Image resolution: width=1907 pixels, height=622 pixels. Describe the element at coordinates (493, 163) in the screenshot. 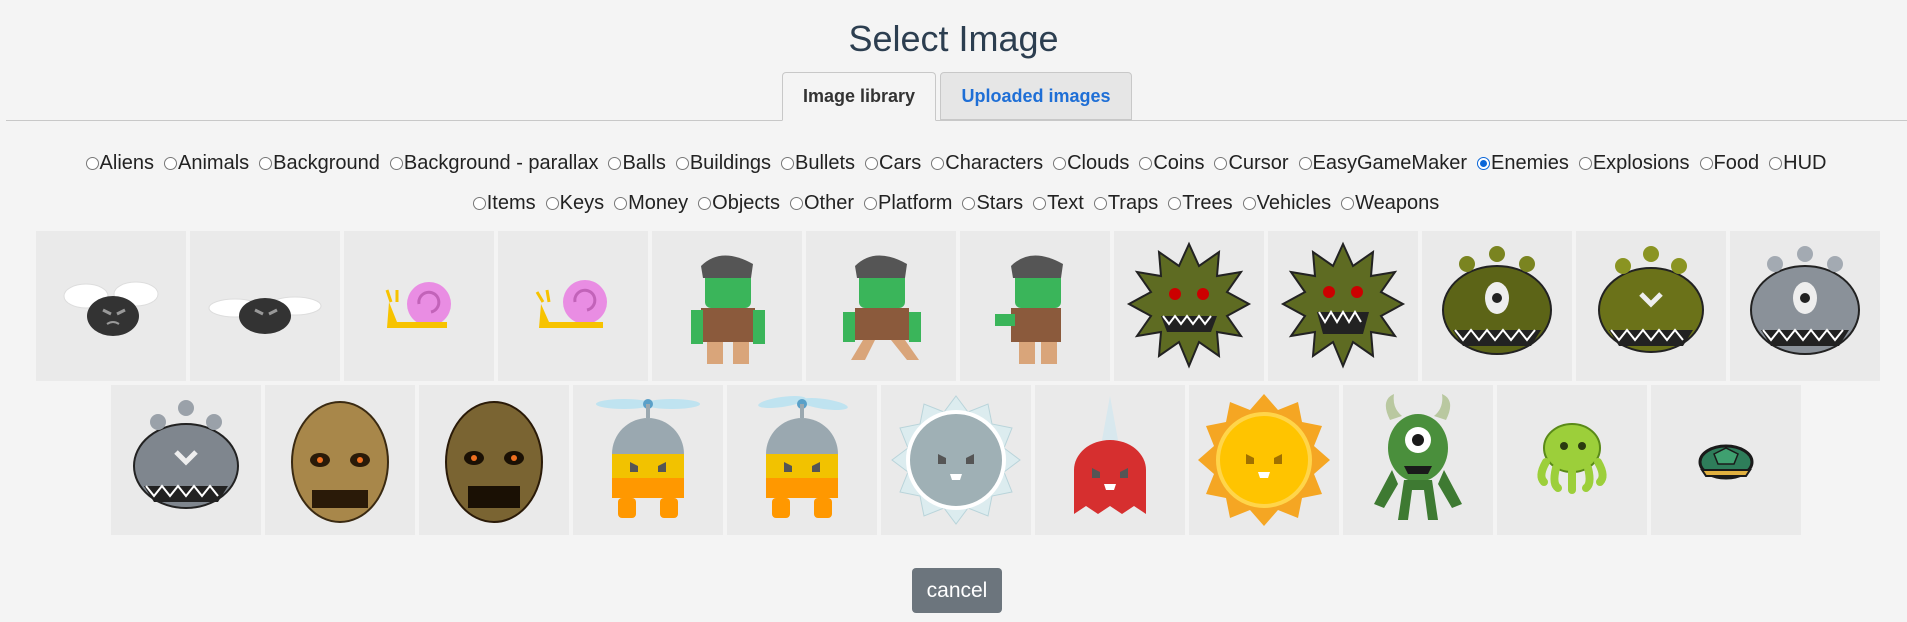

I see `category-option-background-parallax: Background - parallax` at that location.